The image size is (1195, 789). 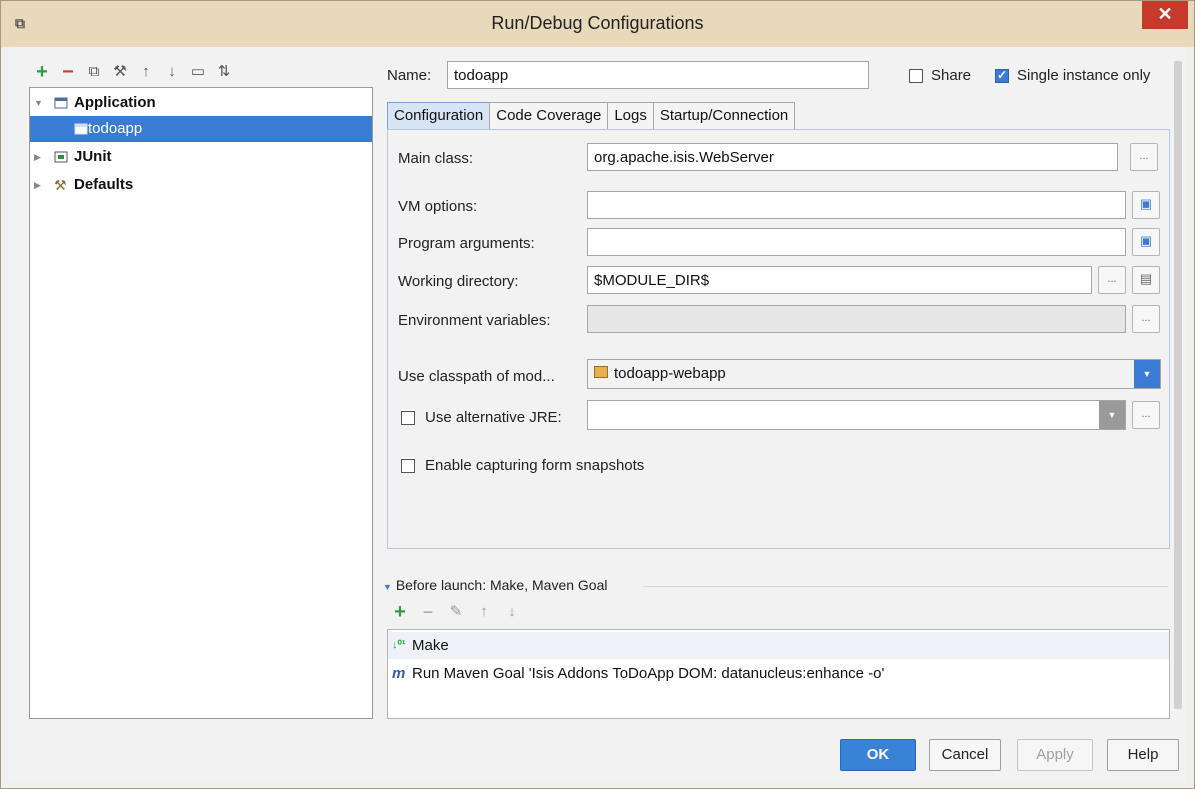 I want to click on maven-icon: m, so click(x=399, y=673).